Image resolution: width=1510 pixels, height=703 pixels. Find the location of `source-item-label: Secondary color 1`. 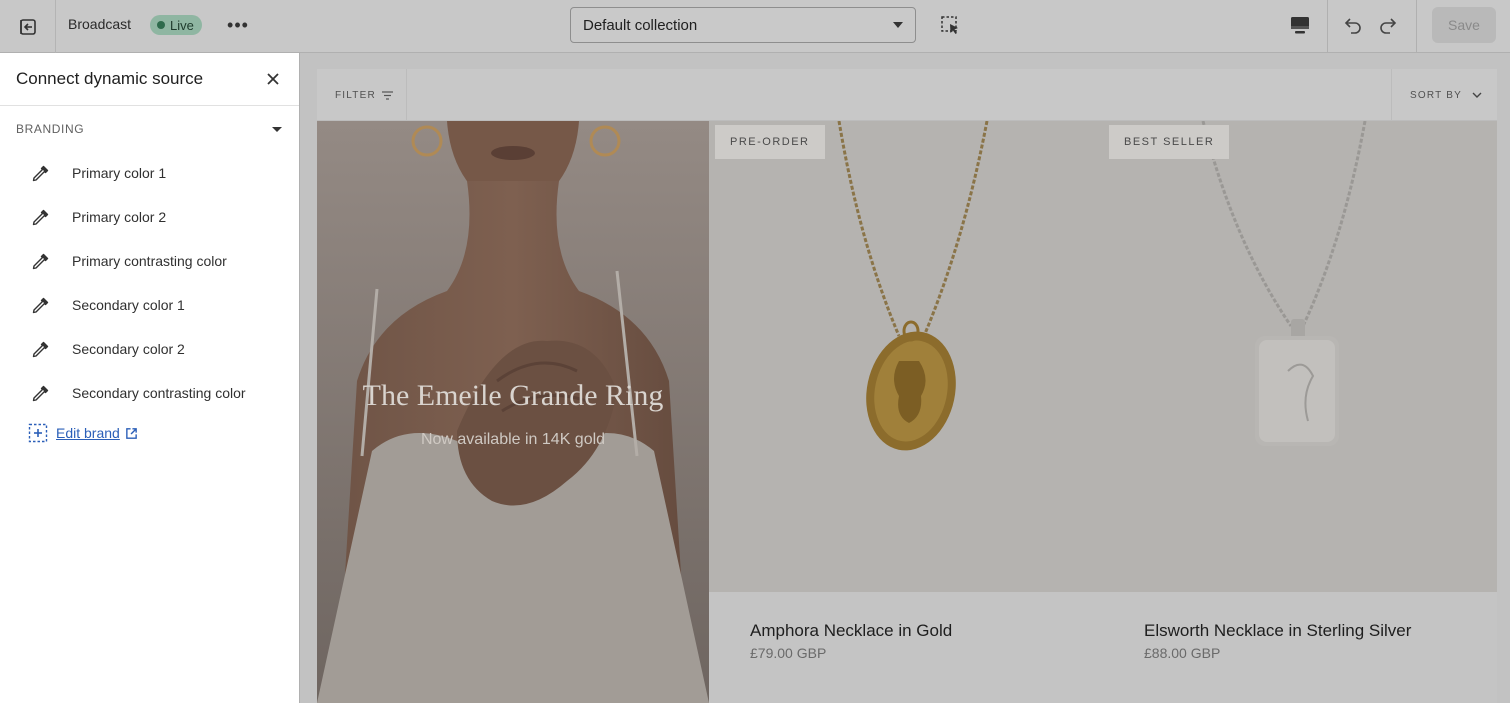

source-item-label: Secondary color 1 is located at coordinates (128, 305).